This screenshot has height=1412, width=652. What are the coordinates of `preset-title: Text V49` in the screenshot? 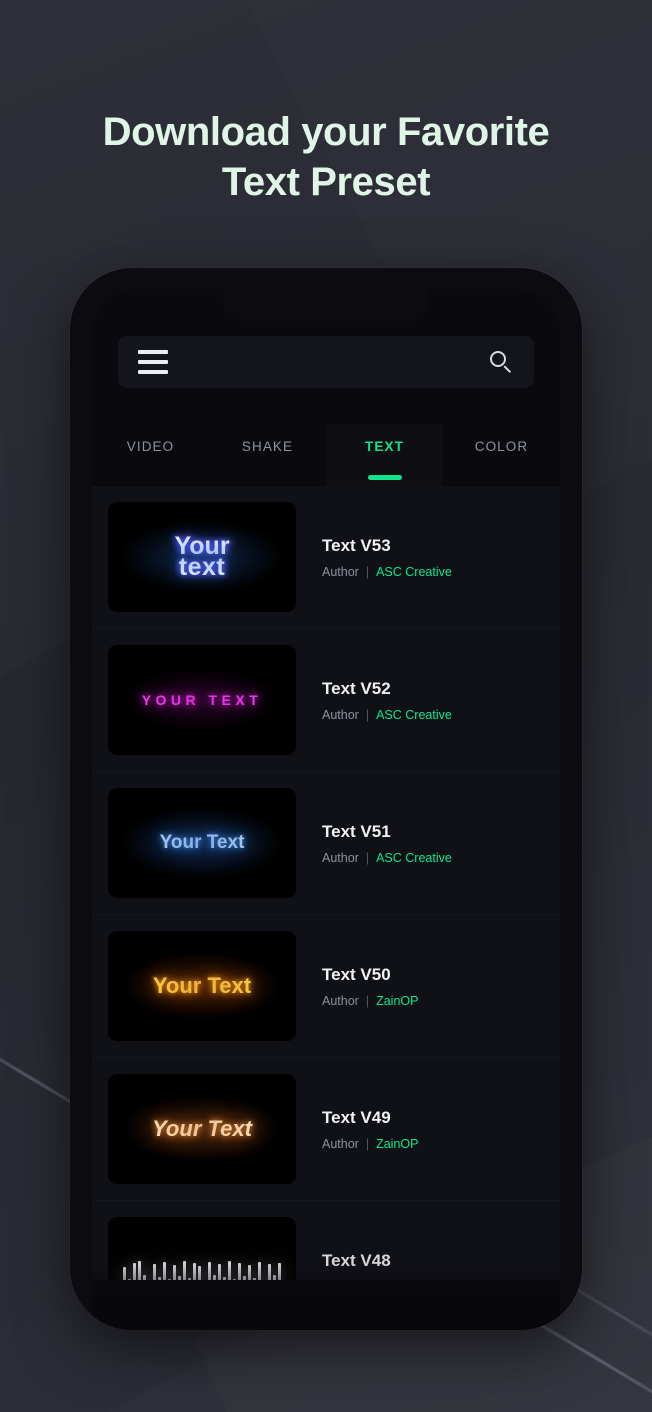 It's located at (356, 1117).